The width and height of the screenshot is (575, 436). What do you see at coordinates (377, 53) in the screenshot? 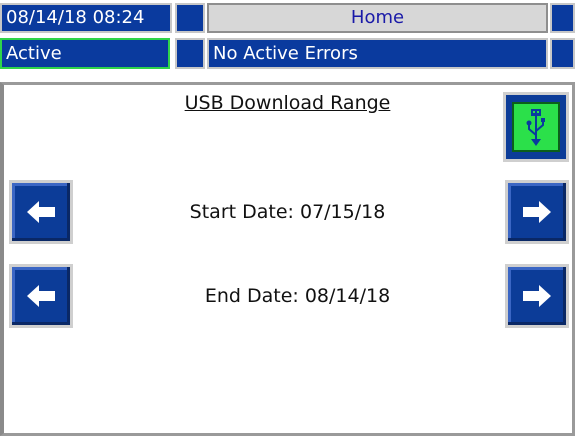
I see `error-bar: No Active Errors` at bounding box center [377, 53].